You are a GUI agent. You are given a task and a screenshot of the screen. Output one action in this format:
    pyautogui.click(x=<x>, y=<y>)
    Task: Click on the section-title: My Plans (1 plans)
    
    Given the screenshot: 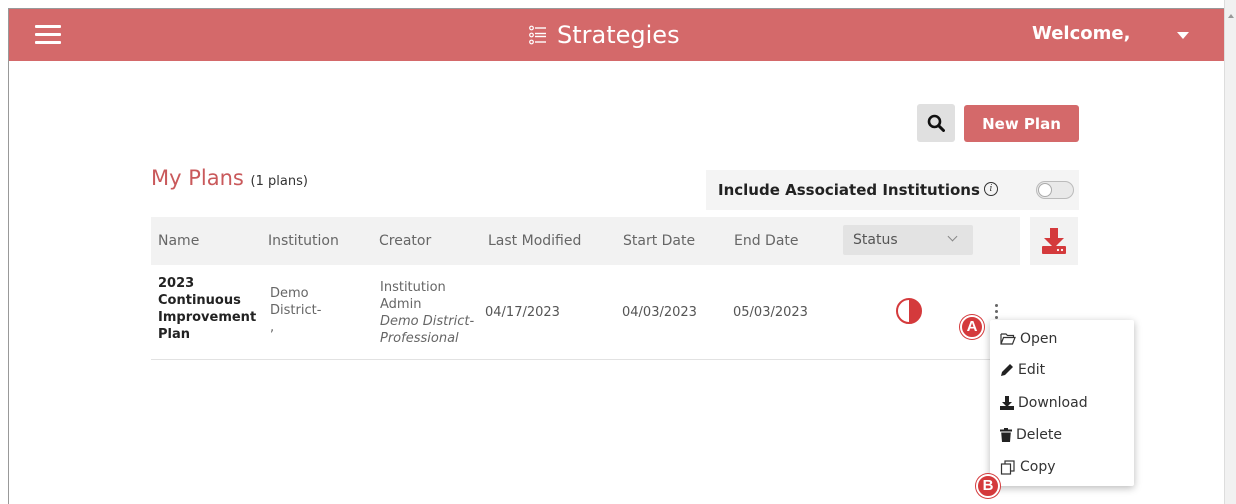 What is the action you would take?
    pyautogui.click(x=229, y=178)
    